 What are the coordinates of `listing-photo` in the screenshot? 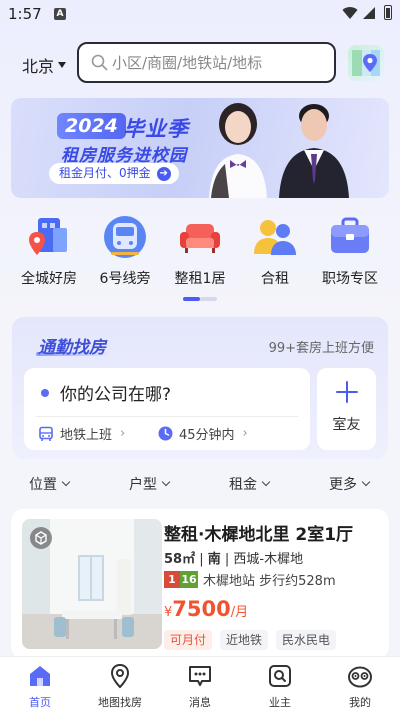 It's located at (92, 584).